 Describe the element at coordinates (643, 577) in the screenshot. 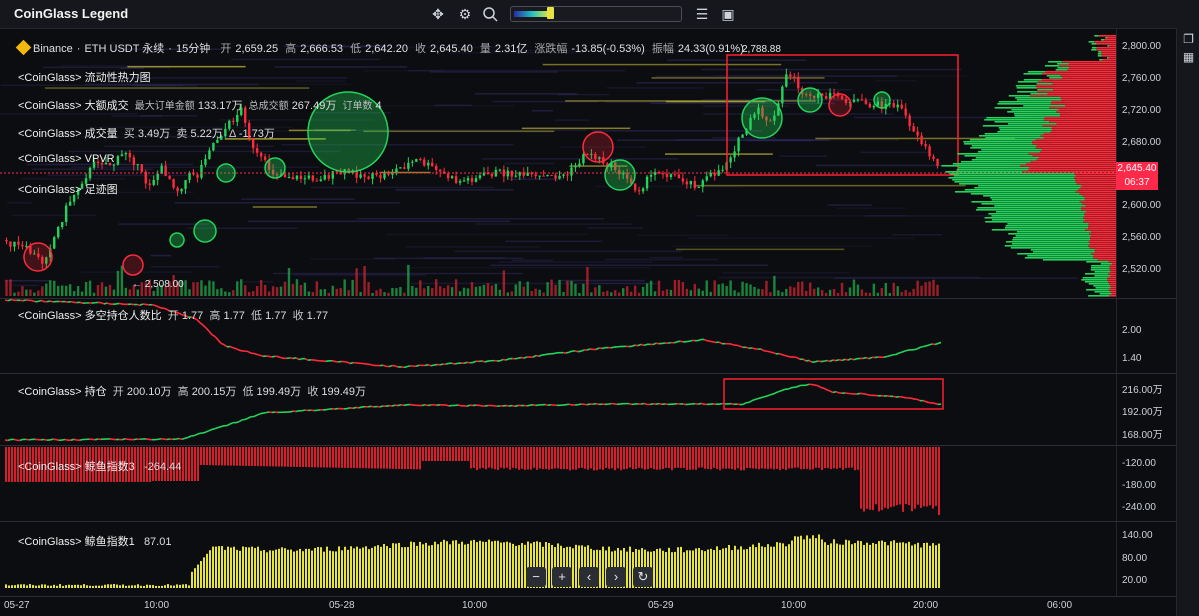

I see `reset-chart-button: ↻` at that location.